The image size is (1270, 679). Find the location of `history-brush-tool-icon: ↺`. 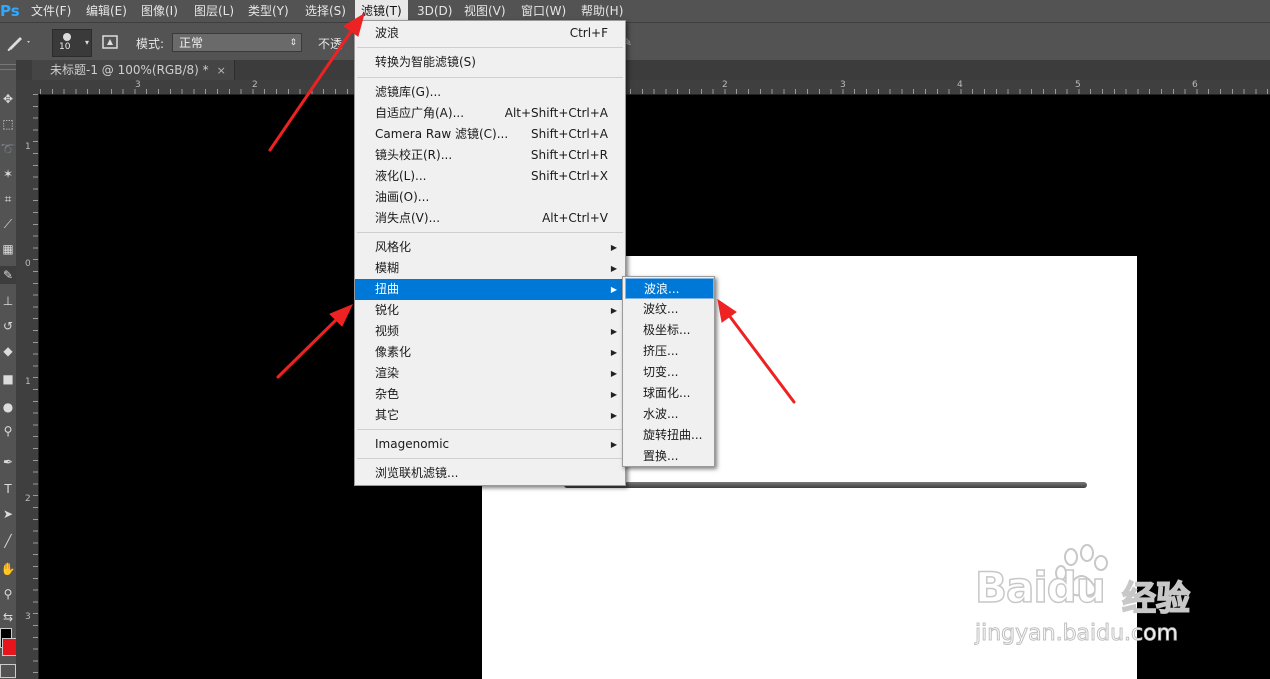

history-brush-tool-icon: ↺ is located at coordinates (8, 326).